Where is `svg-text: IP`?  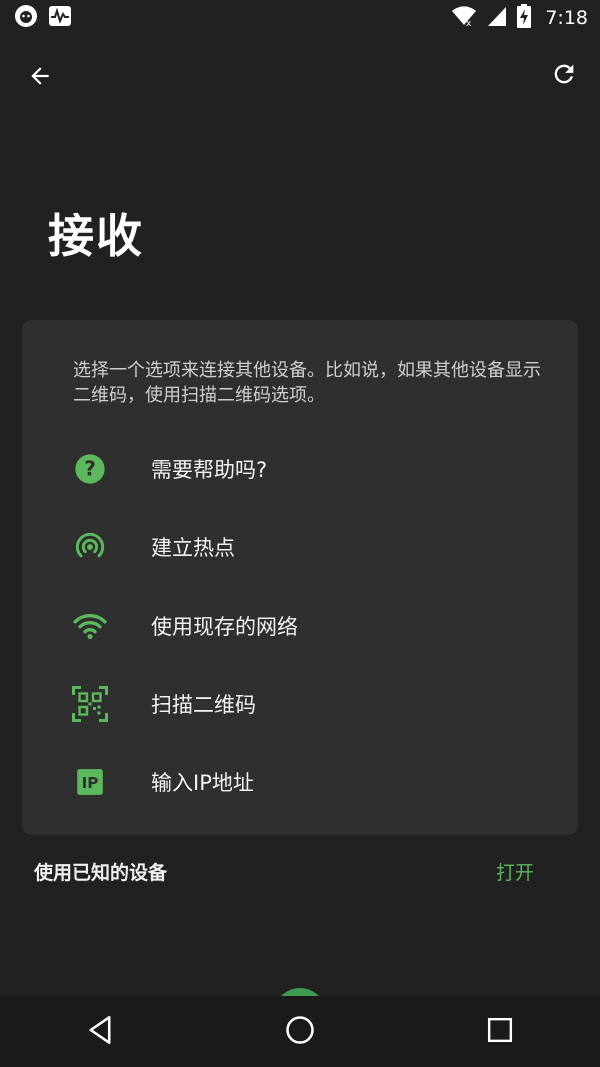
svg-text: IP is located at coordinates (90, 783).